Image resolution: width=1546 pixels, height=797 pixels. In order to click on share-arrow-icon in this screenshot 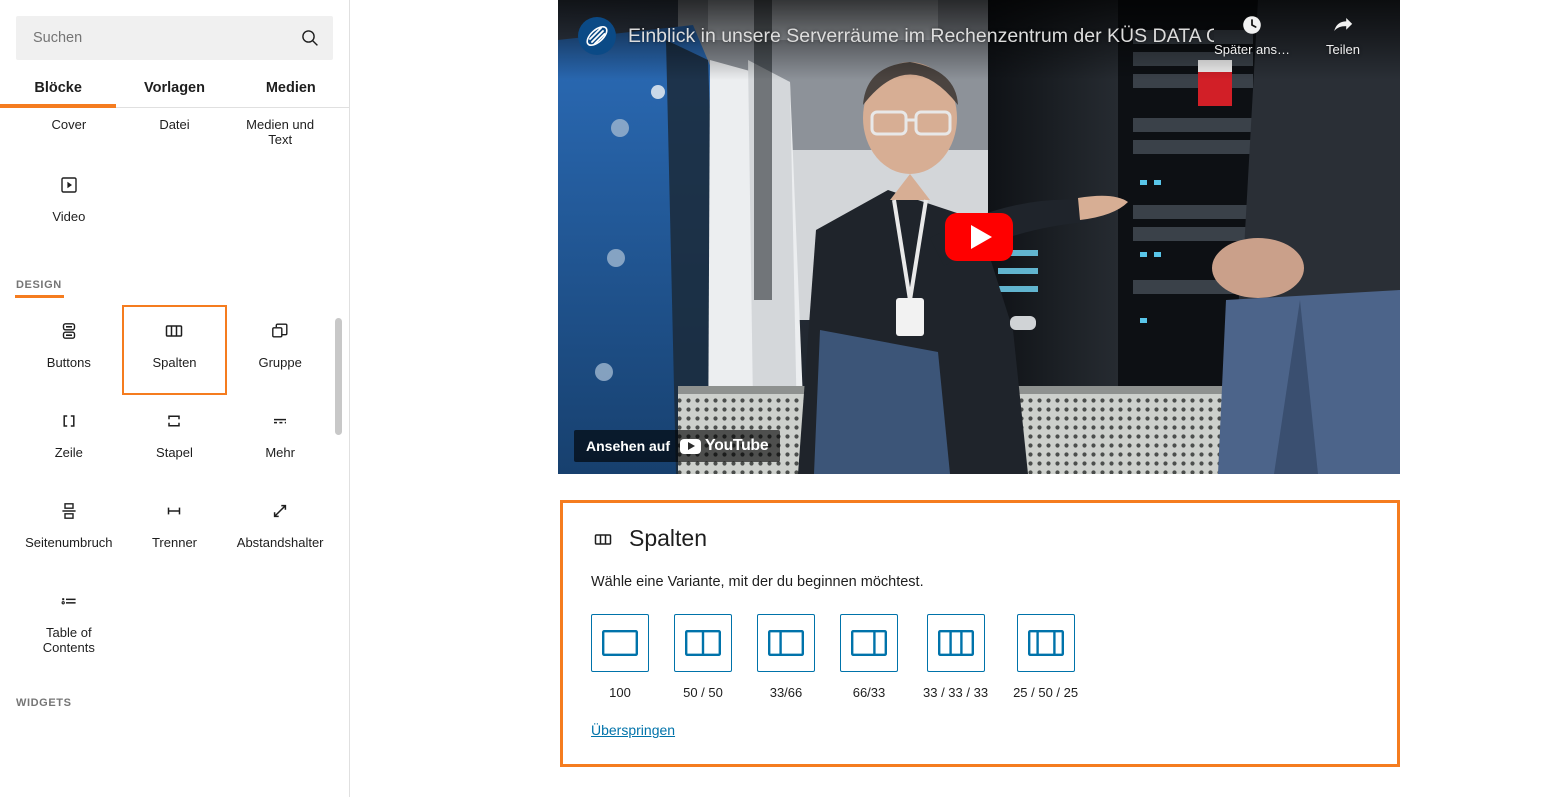, I will do `click(1343, 25)`.